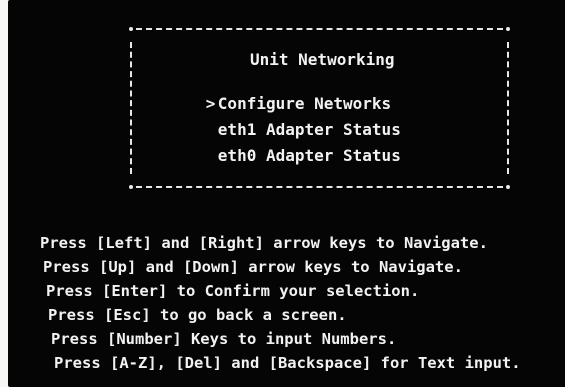  What do you see at coordinates (224, 339) in the screenshot?
I see `help-line-number-keys: Press [Number] Keys to input Numbers.` at bounding box center [224, 339].